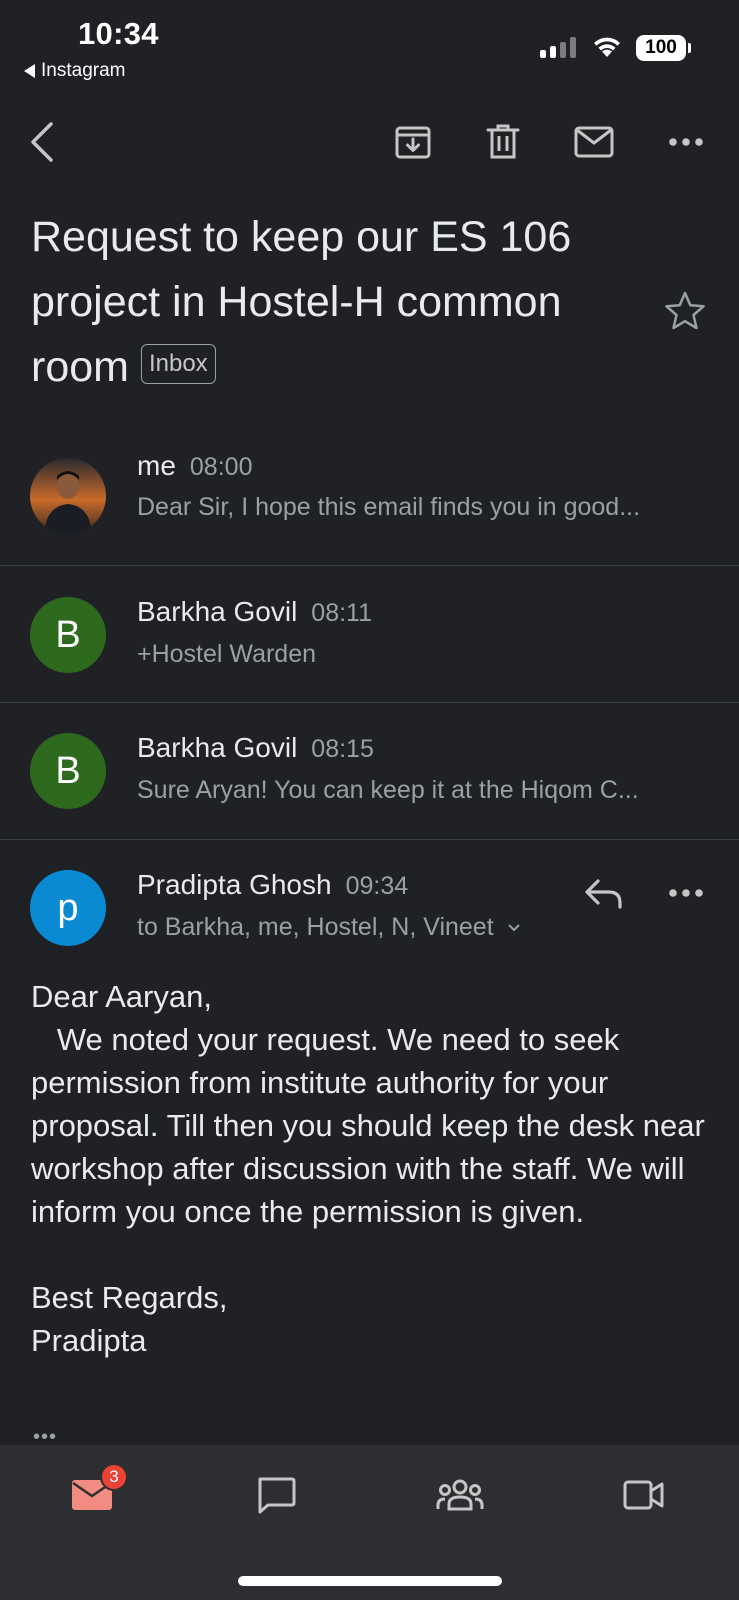 The height and width of the screenshot is (1600, 739). Describe the element at coordinates (227, 654) in the screenshot. I see `message-snippet: +Hostel Warden` at that location.